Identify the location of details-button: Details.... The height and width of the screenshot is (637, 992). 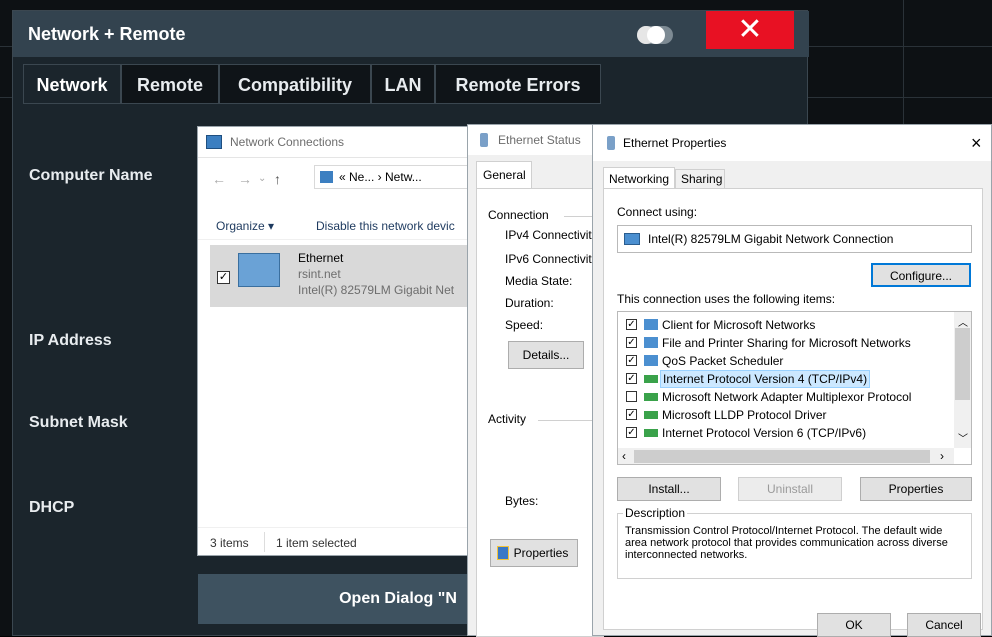
(546, 355).